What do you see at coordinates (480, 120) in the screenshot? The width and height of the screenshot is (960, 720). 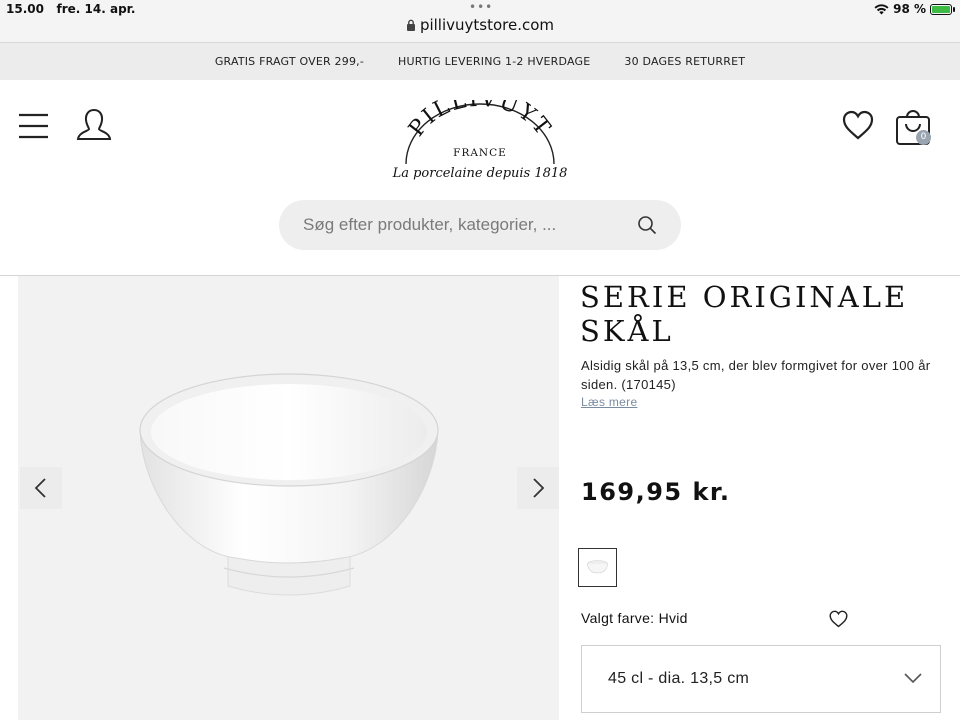 I see `svg-text: PILLIVUYT` at bounding box center [480, 120].